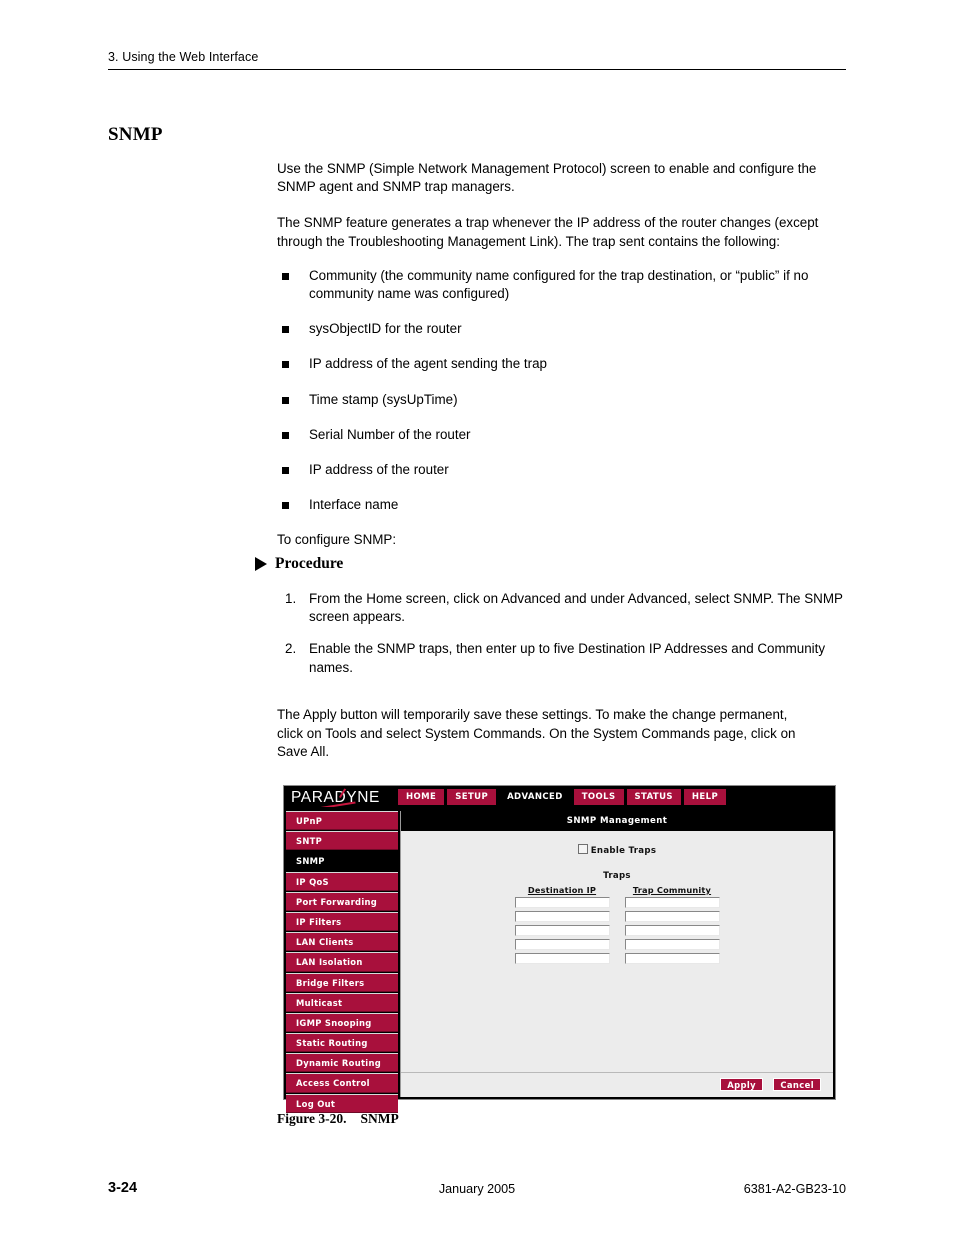  What do you see at coordinates (342, 861) in the screenshot?
I see `sidebar-item-snmp: SNMP` at bounding box center [342, 861].